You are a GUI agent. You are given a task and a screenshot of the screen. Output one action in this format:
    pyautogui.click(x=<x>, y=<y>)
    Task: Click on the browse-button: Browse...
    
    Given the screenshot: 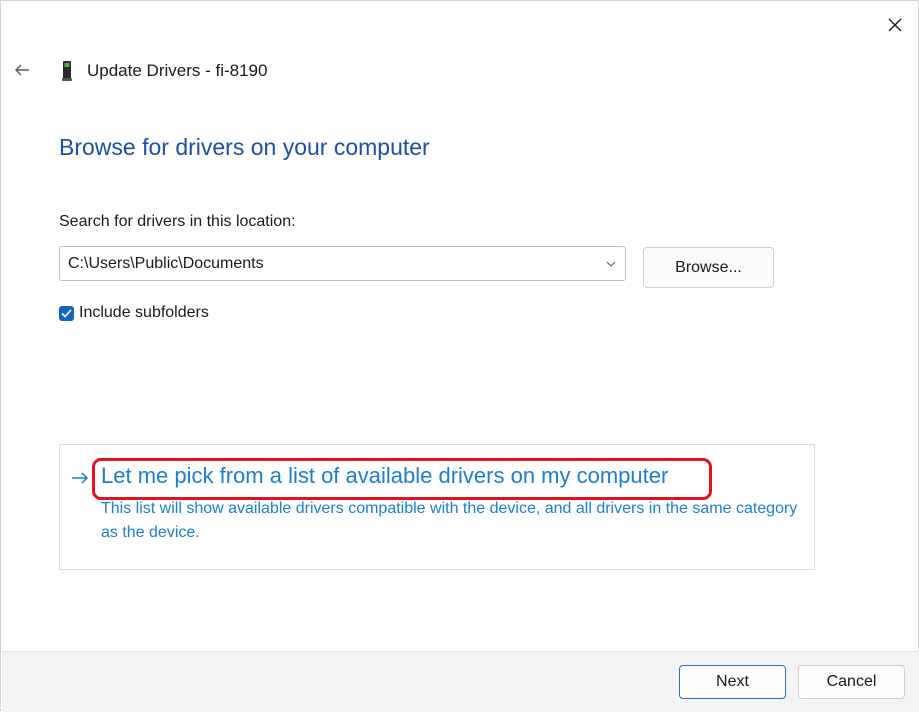 What is the action you would take?
    pyautogui.click(x=708, y=267)
    